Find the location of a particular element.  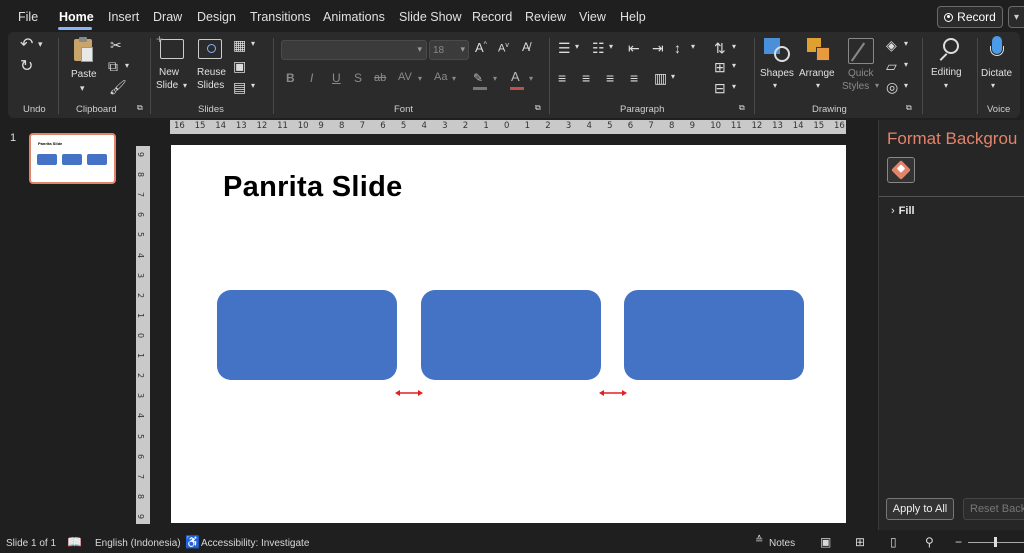

shrink-font-icon: Av is located at coordinates (503, 48).